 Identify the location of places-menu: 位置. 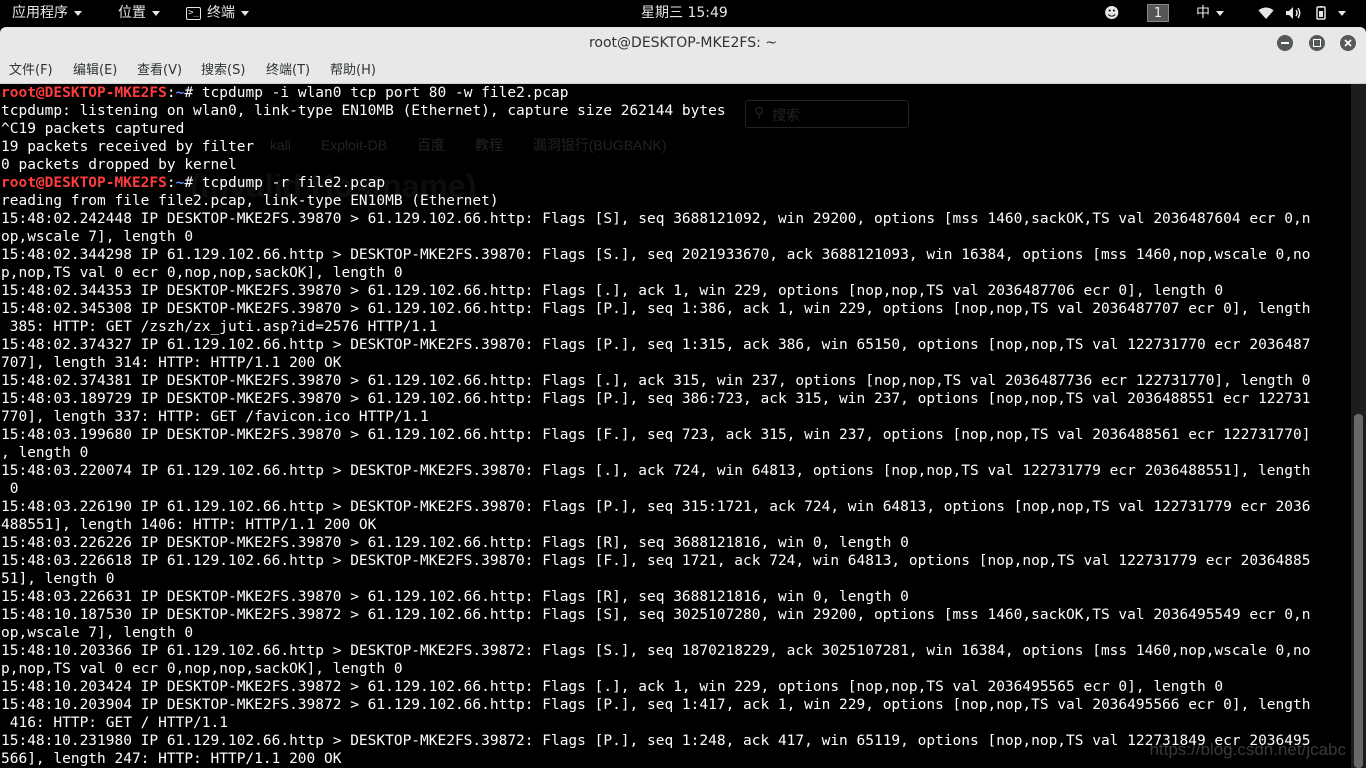
(139, 13).